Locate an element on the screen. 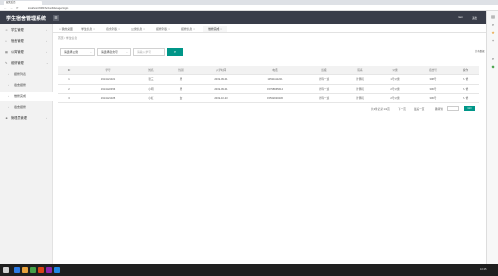 The height and width of the screenshot is (276, 498). rail-star-icon: ★ is located at coordinates (493, 33).